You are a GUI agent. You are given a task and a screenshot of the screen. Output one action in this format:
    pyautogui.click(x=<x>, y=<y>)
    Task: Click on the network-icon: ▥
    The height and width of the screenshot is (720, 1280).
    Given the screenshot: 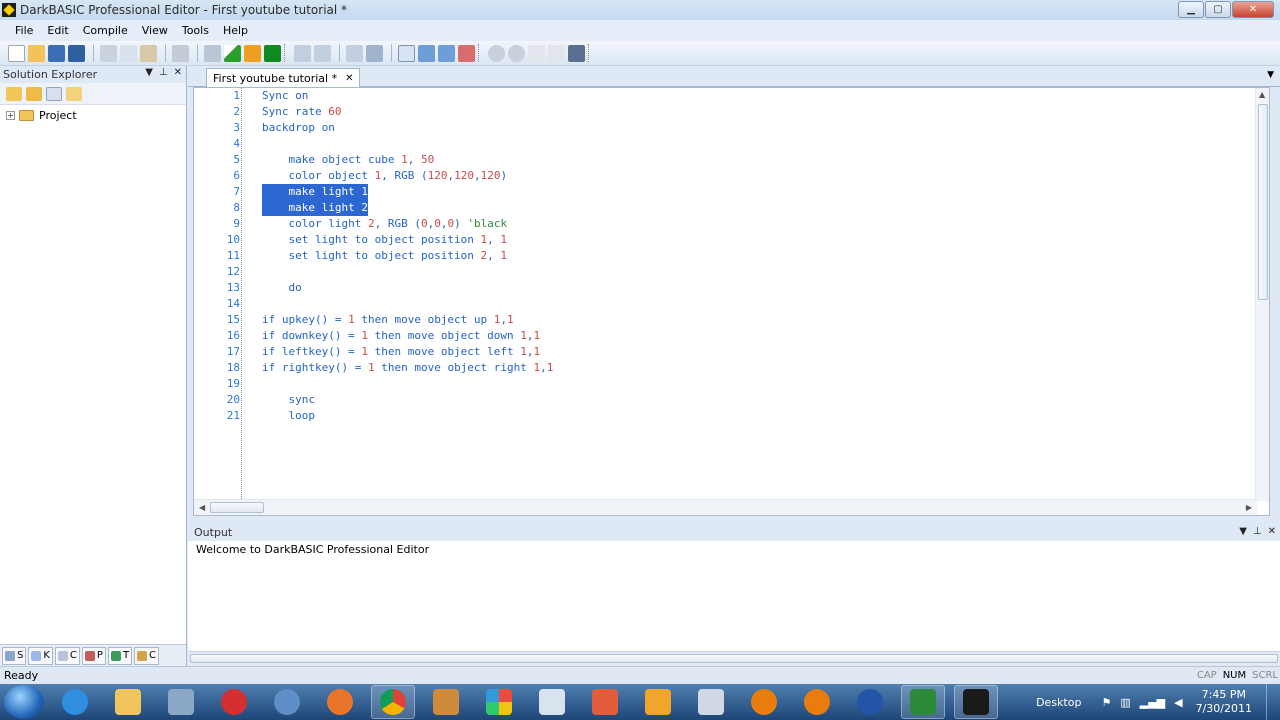 What is the action you would take?
    pyautogui.click(x=1125, y=702)
    